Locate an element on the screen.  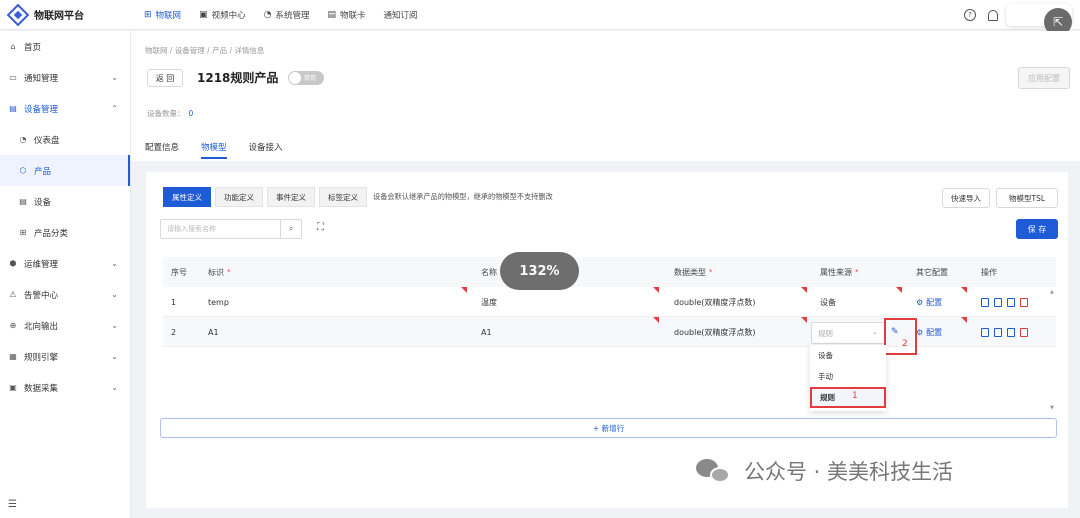
sidebar-item-dashboard: ◔ 仪表盘 is located at coordinates (65, 139).